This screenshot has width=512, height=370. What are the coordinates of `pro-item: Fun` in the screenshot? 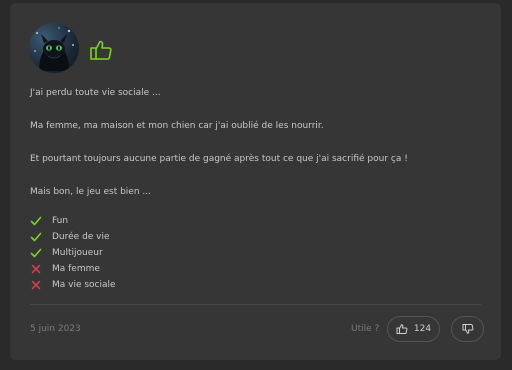 It's located at (49, 221).